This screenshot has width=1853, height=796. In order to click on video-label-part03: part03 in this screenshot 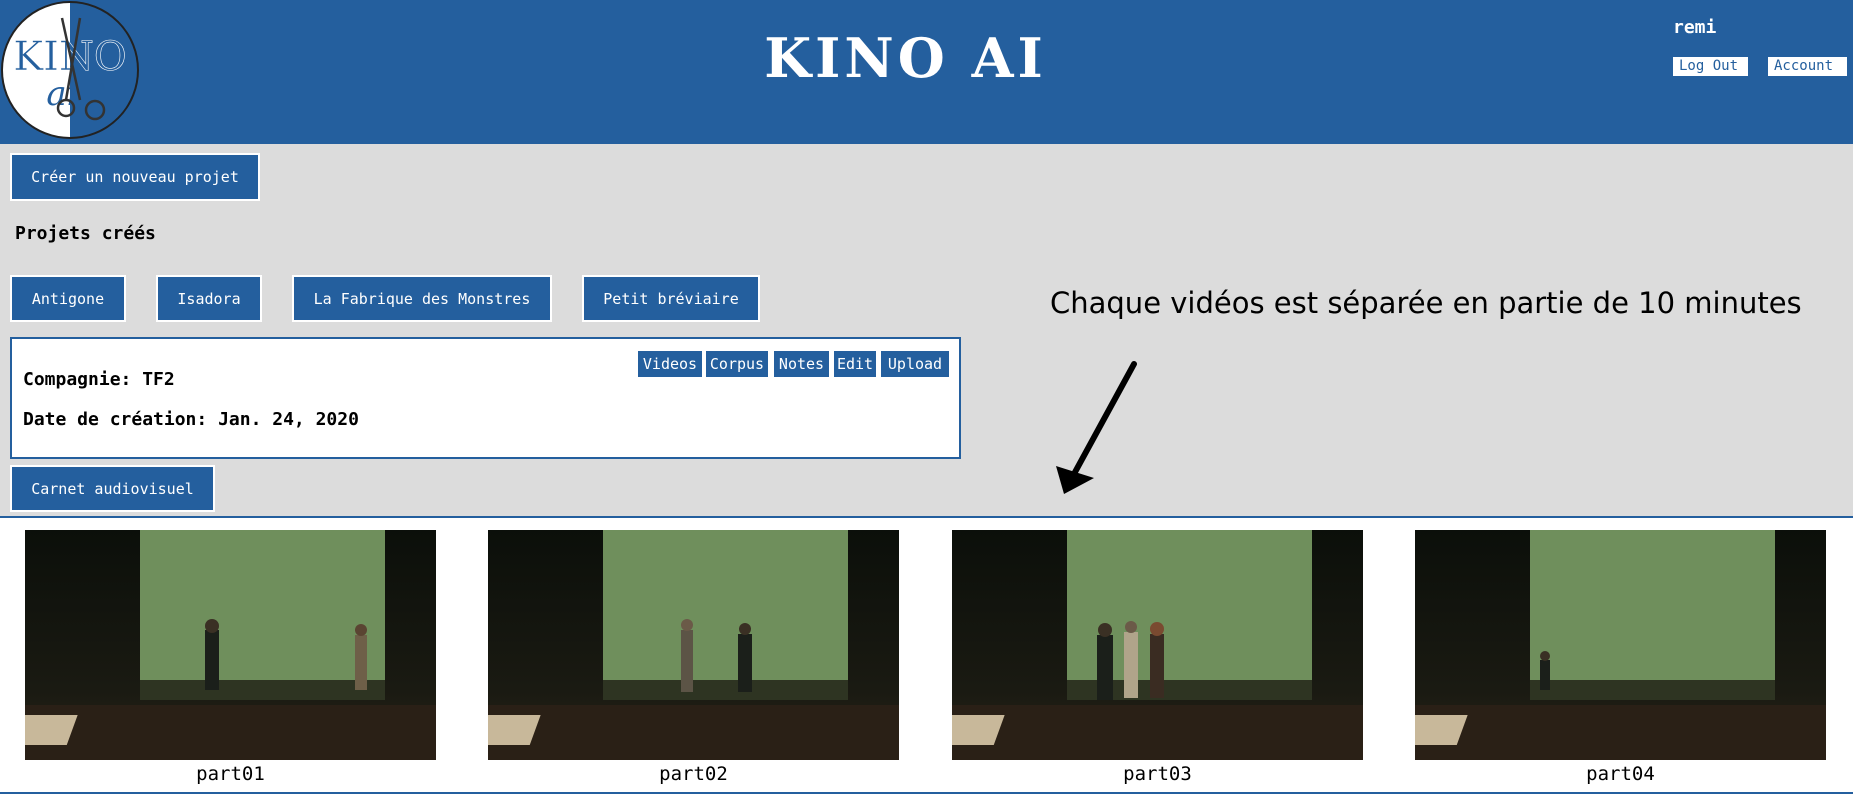, I will do `click(1157, 774)`.